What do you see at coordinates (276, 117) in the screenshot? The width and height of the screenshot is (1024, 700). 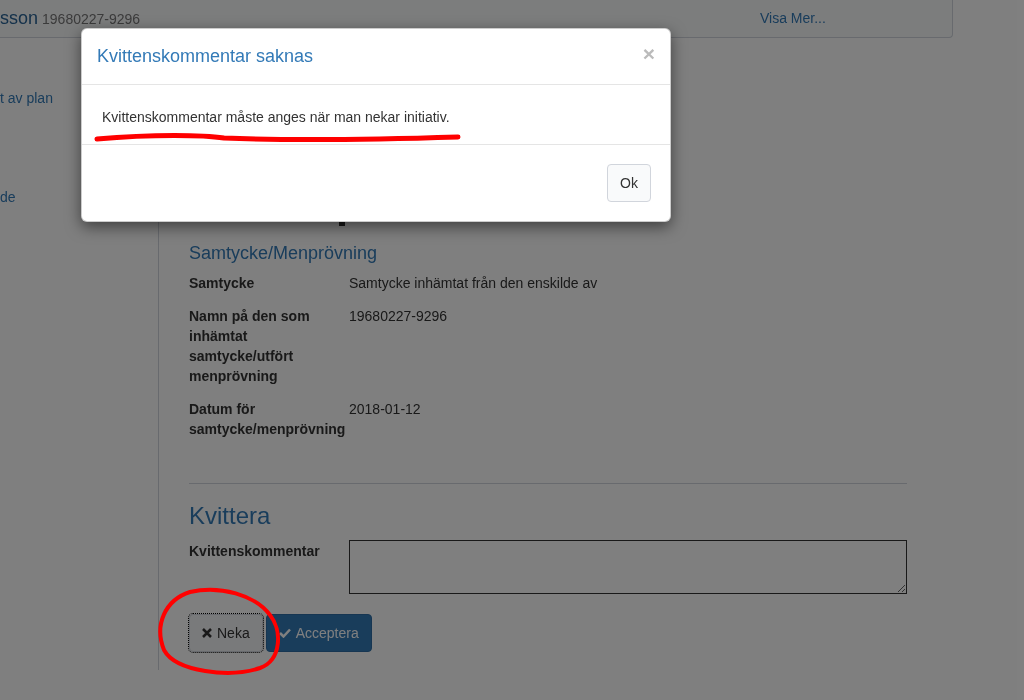 I see `modal-message: Kvittenskommentar måste anges när man nekar initiativ.` at bounding box center [276, 117].